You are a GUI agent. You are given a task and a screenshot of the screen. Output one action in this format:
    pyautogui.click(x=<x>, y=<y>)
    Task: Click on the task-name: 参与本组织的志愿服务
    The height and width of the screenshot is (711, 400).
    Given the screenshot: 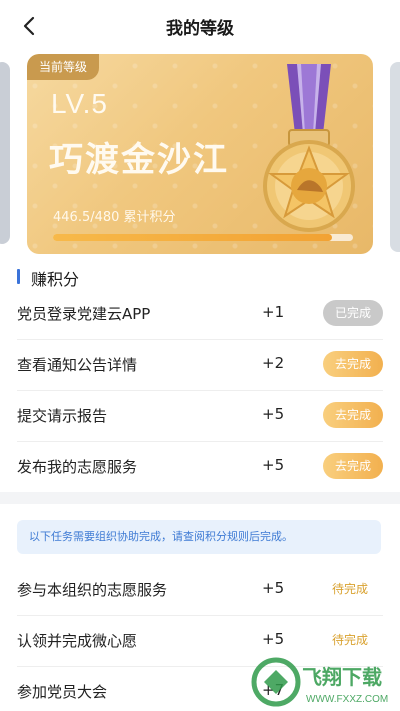 What is the action you would take?
    pyautogui.click(x=92, y=590)
    